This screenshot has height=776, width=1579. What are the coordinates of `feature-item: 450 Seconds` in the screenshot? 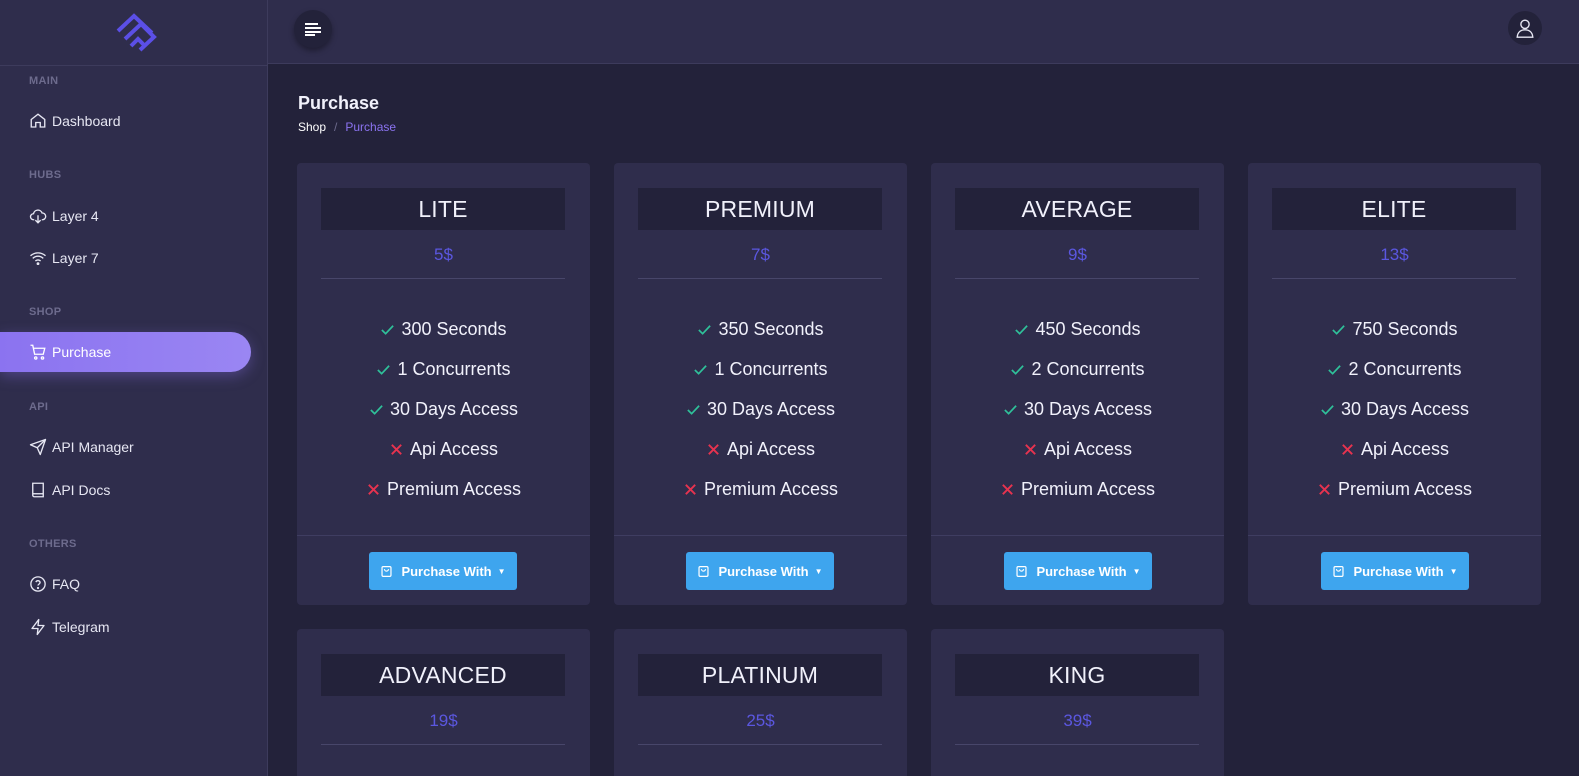 It's located at (1077, 329).